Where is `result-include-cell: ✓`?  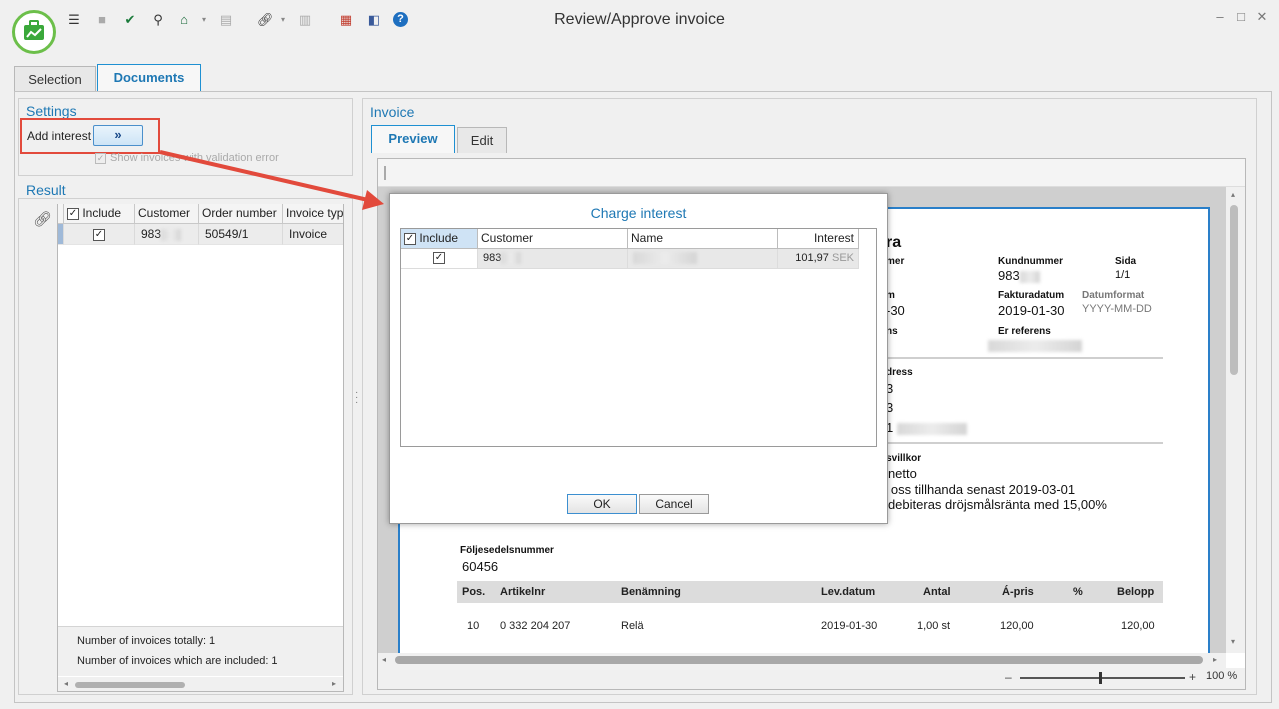
result-include-cell: ✓ is located at coordinates (99, 234).